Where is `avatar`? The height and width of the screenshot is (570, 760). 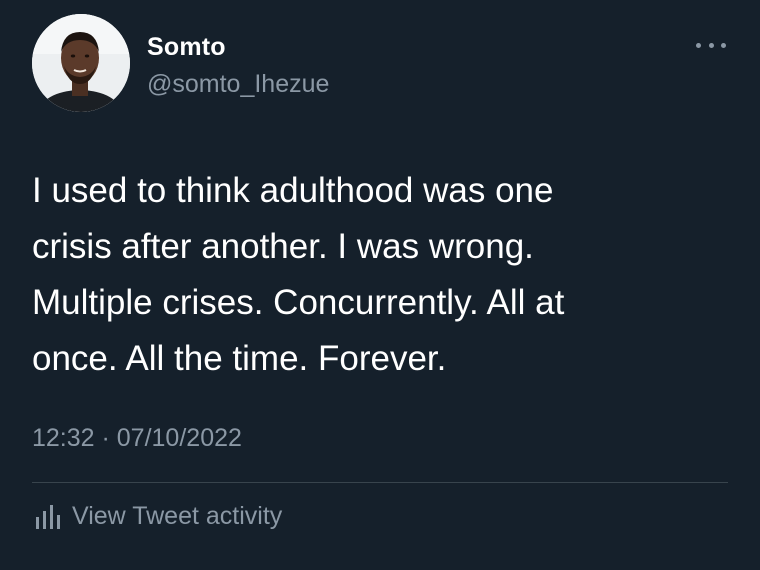 avatar is located at coordinates (81, 63).